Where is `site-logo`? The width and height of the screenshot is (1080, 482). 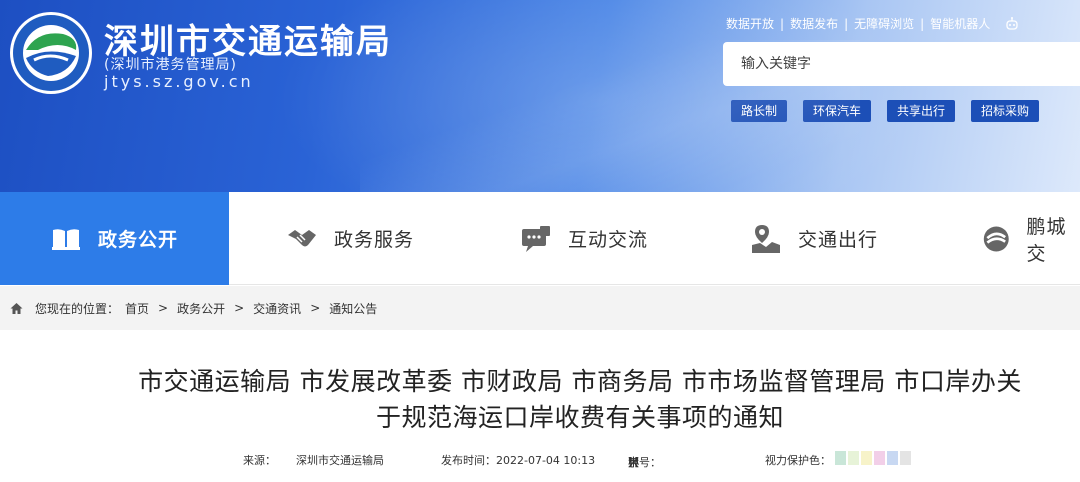
site-logo is located at coordinates (51, 53).